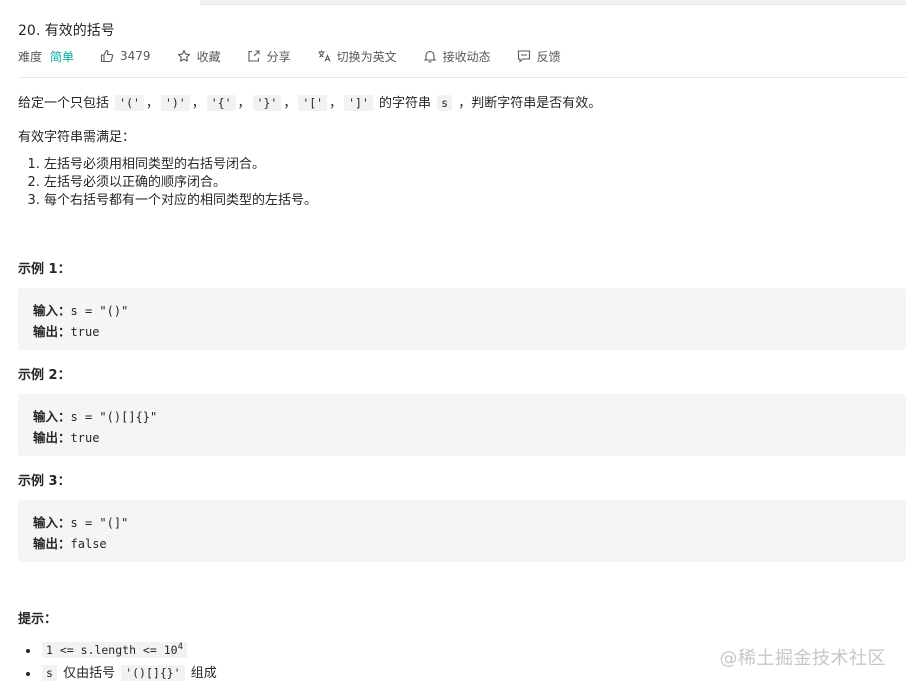  Describe the element at coordinates (44, 375) in the screenshot. I see `example-2-title: 示例 2：` at that location.